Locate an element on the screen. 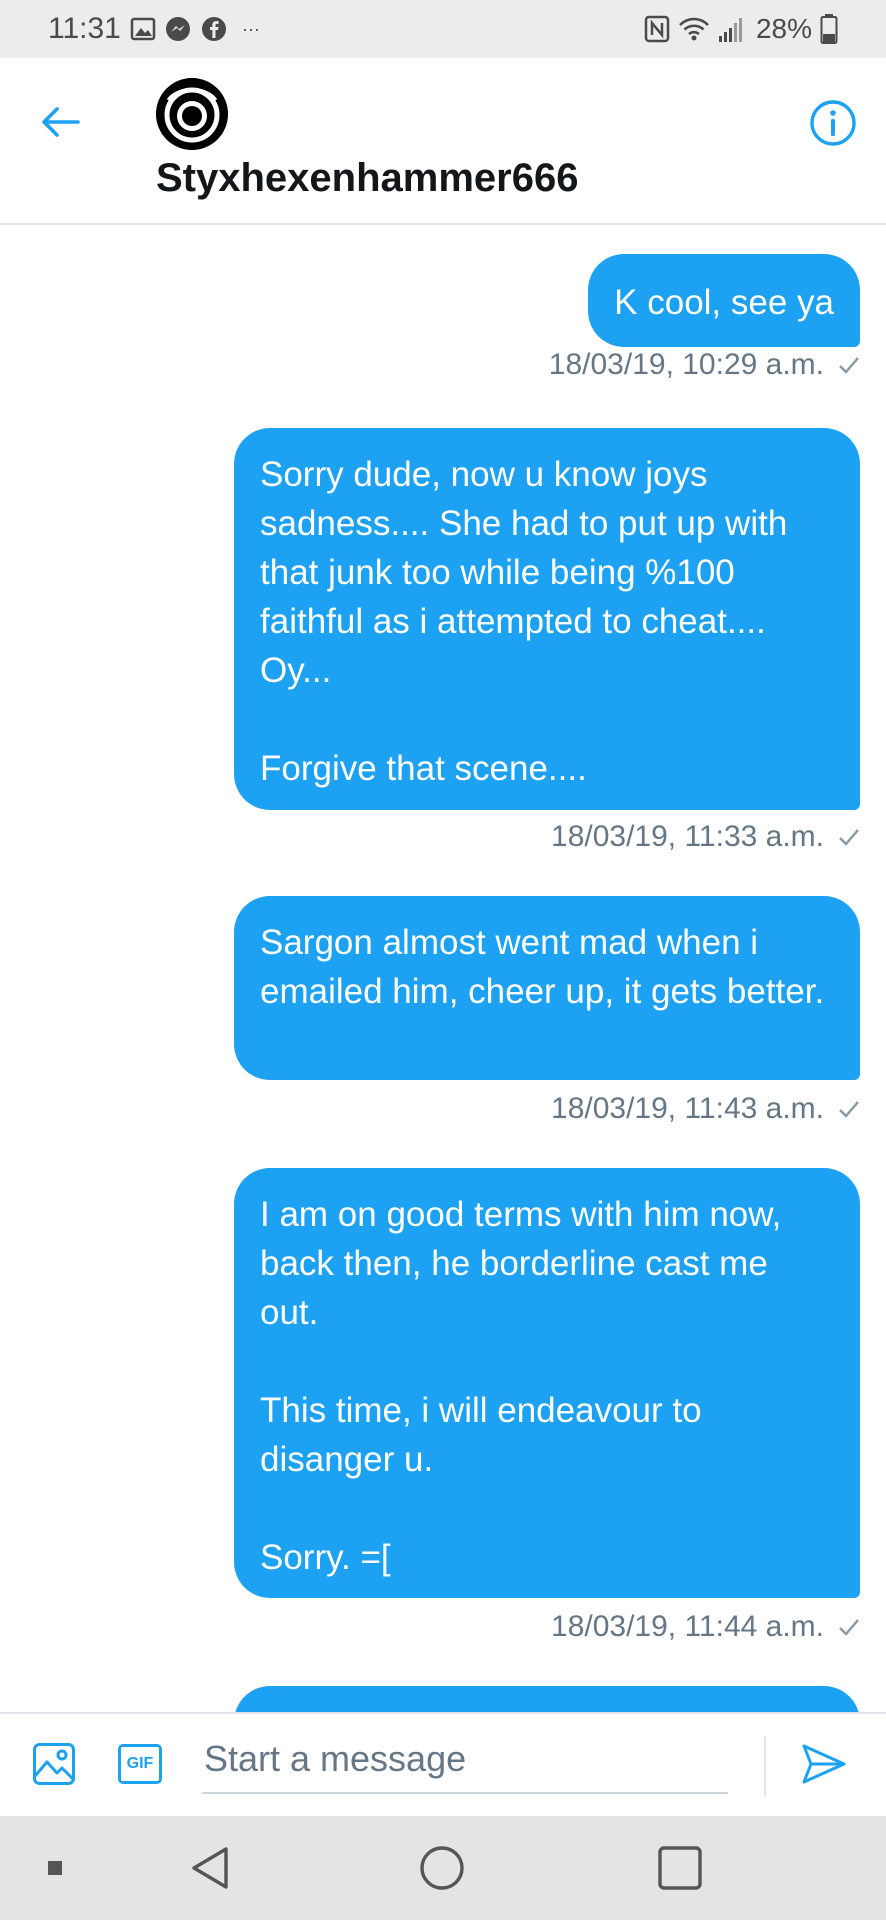 This screenshot has height=1920, width=886. gif-label: GIF is located at coordinates (140, 1763).